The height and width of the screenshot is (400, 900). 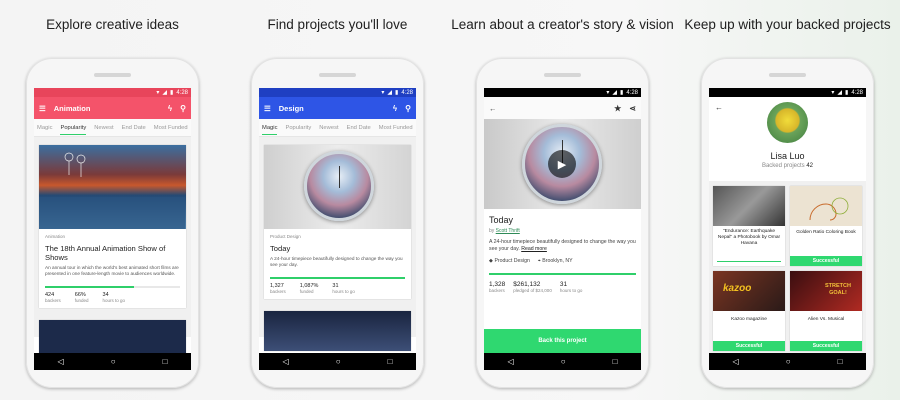 What do you see at coordinates (783, 166) in the screenshot?
I see `backed-label: Backed projects` at bounding box center [783, 166].